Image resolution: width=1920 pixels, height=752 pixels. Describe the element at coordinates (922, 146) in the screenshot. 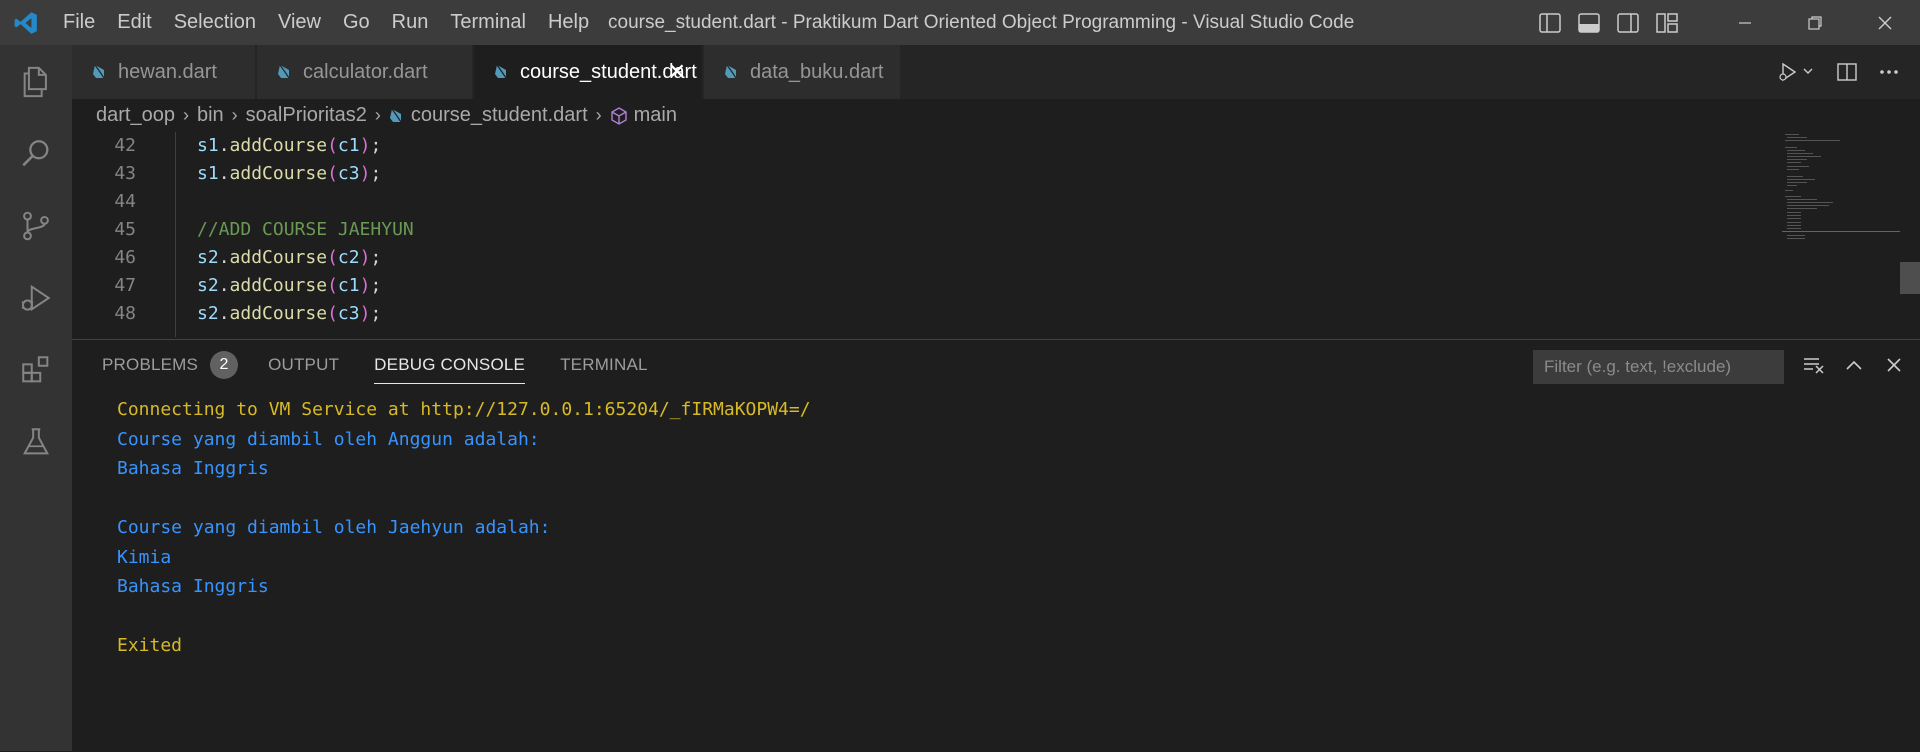

I see `code-line: 42 s1.addCourse(c1);` at that location.